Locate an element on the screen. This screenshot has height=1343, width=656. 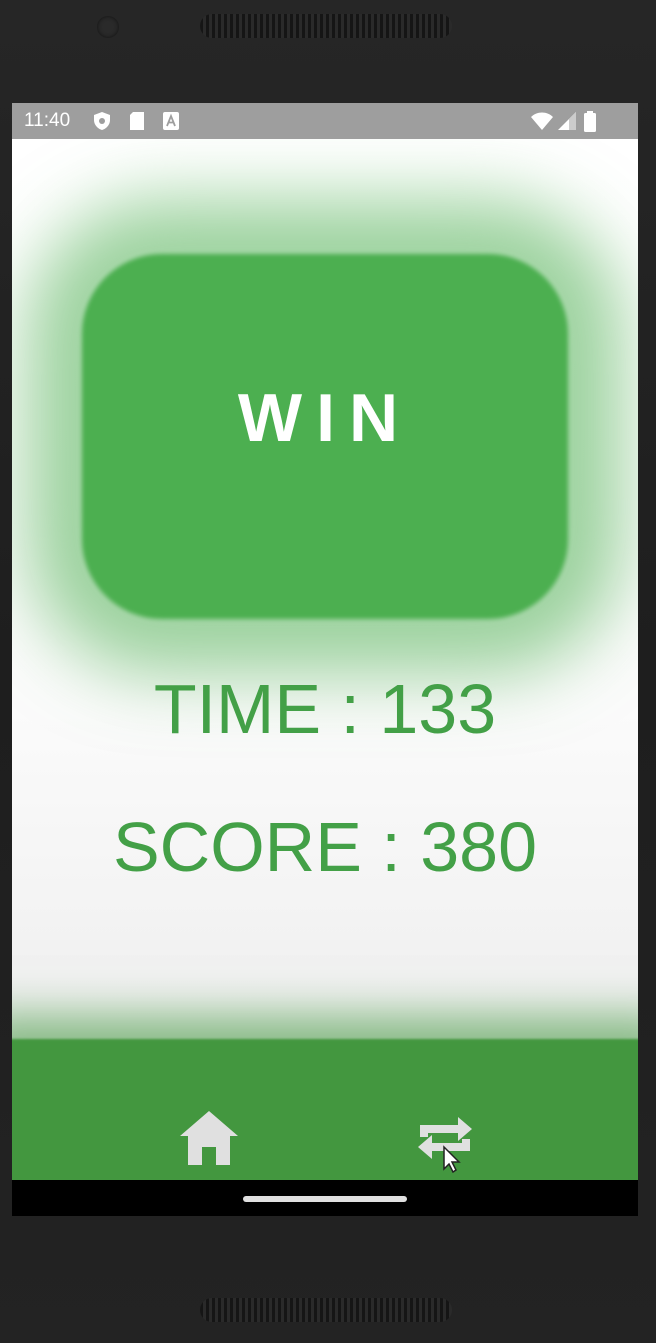
bottom-speaker is located at coordinates (326, 1310).